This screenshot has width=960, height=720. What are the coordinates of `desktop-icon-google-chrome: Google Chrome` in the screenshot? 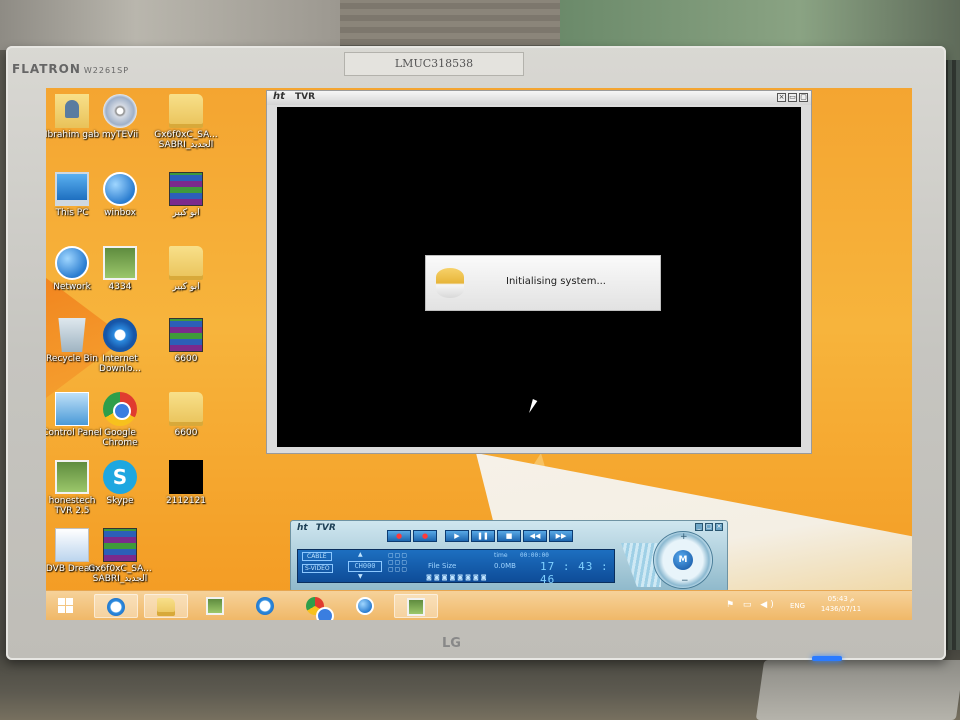 It's located at (120, 420).